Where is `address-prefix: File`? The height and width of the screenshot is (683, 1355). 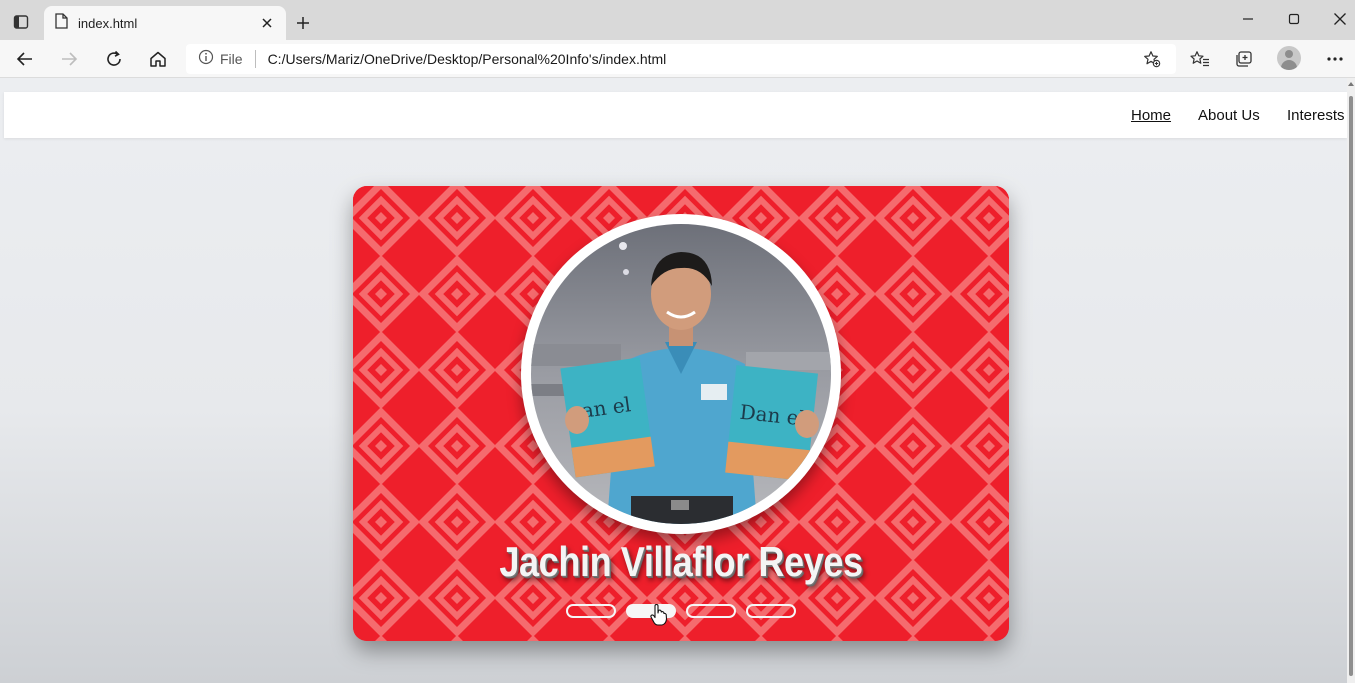 address-prefix: File is located at coordinates (231, 59).